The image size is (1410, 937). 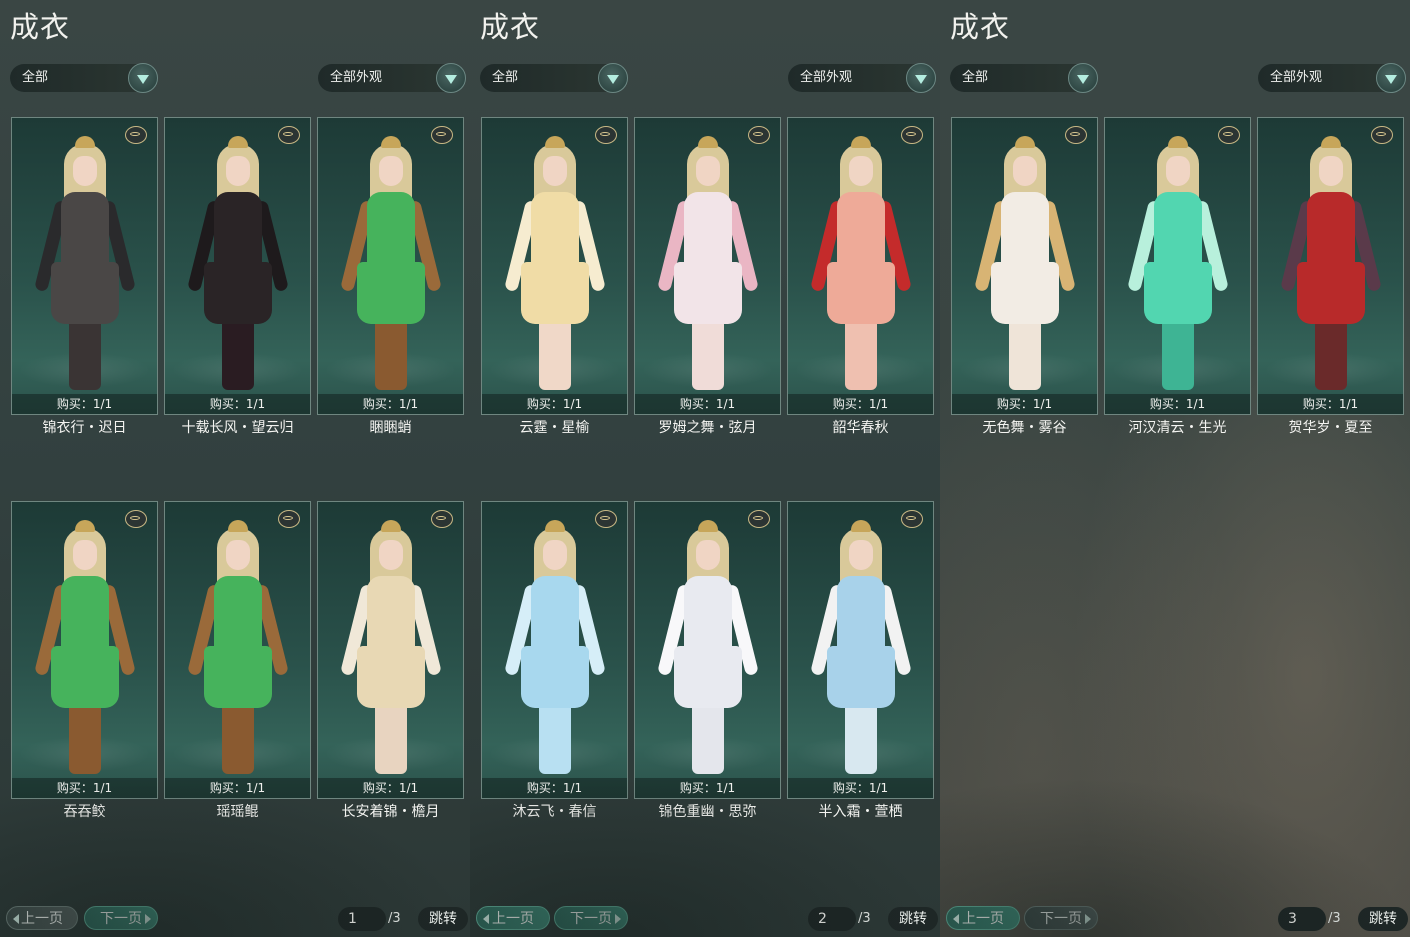 What do you see at coordinates (860, 428) in the screenshot?
I see `outfit-name: 韶华春秋` at bounding box center [860, 428].